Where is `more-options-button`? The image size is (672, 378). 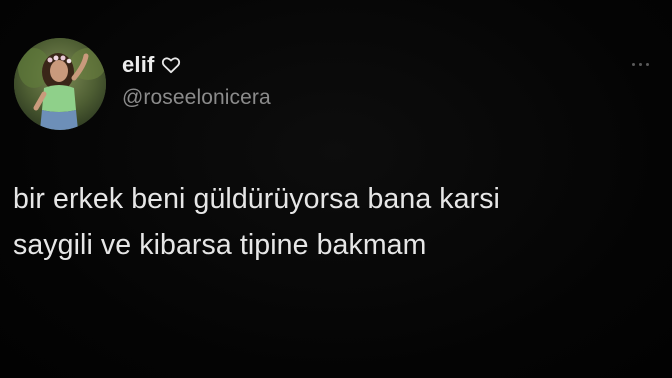
more-options-button is located at coordinates (640, 64).